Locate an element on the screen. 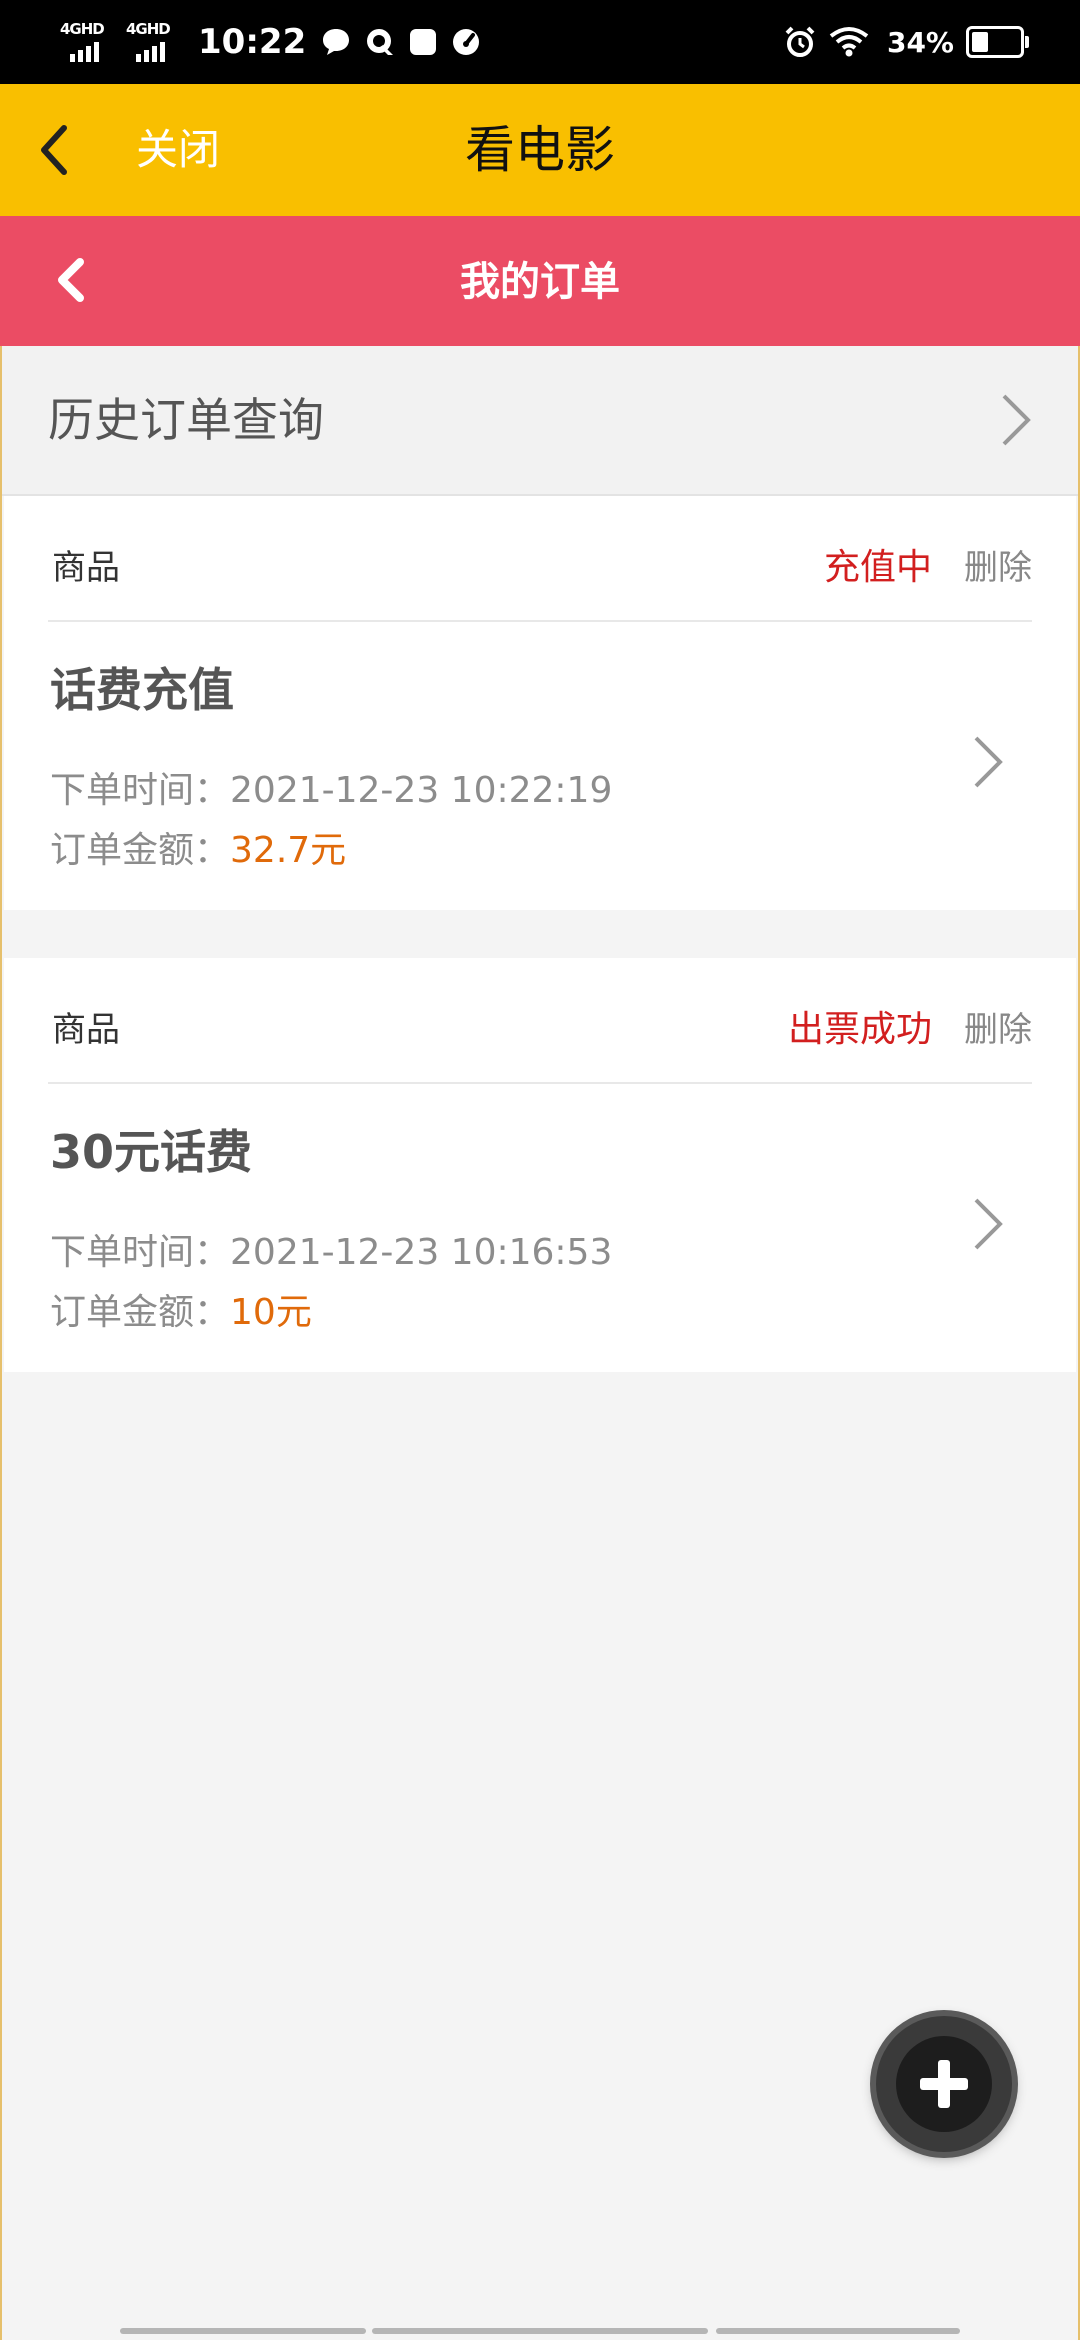 Image resolution: width=1080 pixels, height=2340 pixels. app-title: 看电影 is located at coordinates (540, 150).